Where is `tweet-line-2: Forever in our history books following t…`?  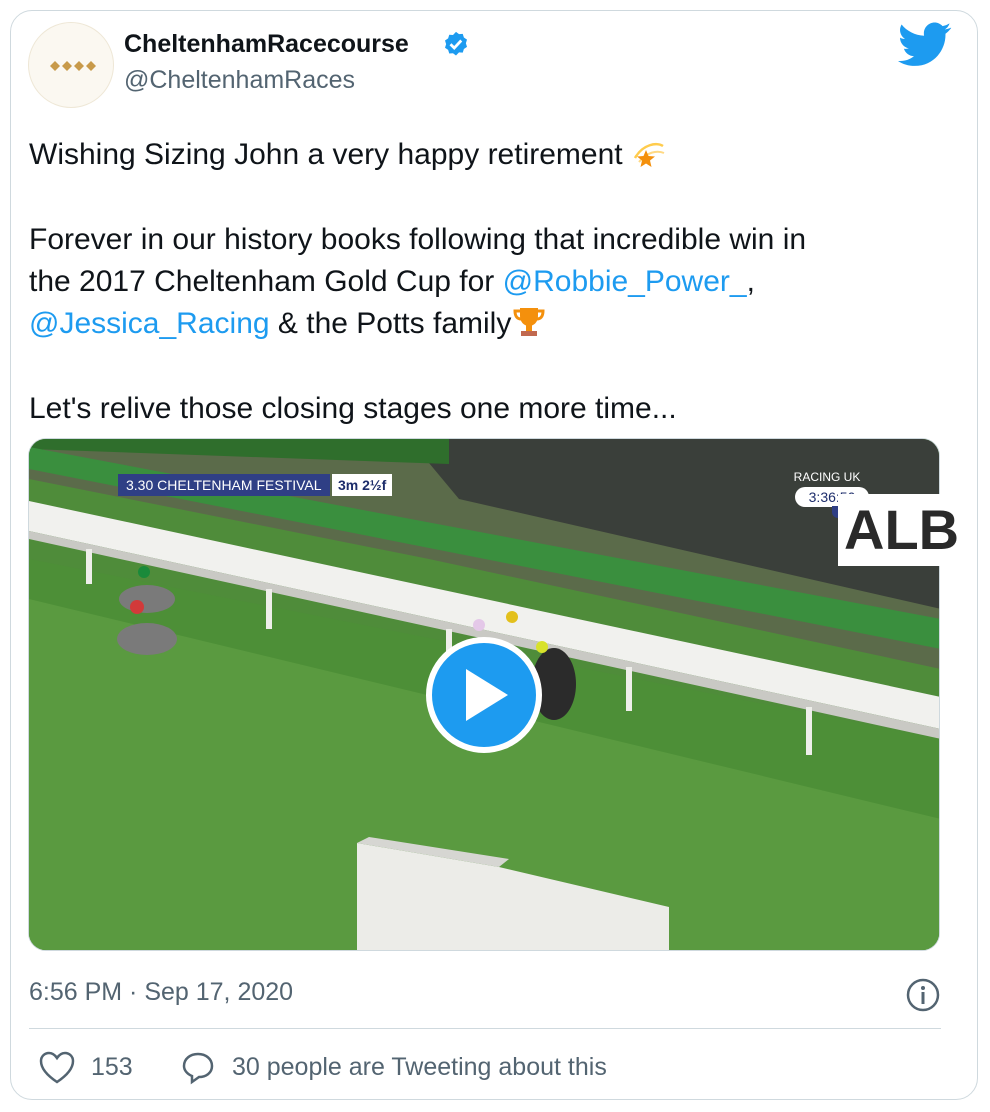
tweet-line-2: Forever in our history books following t… is located at coordinates (418, 239).